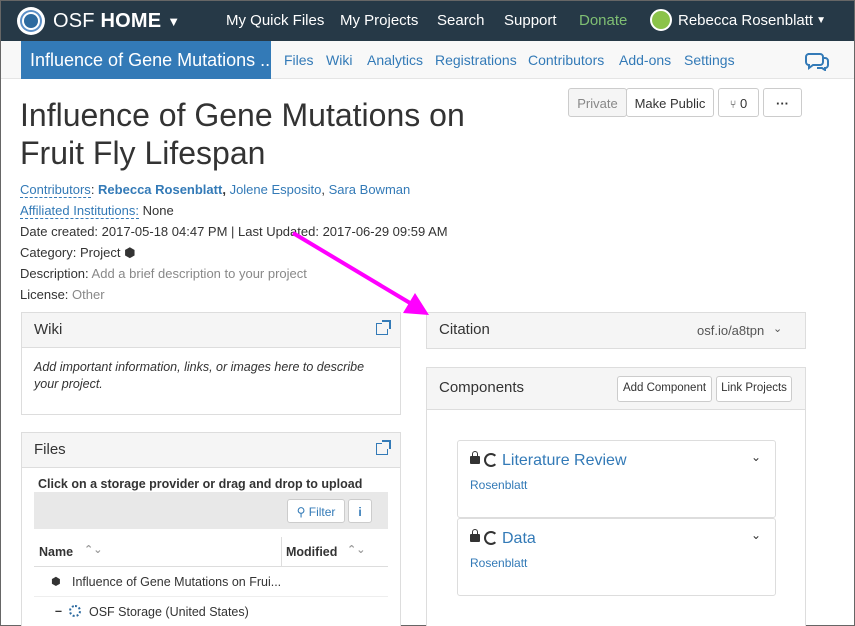 Image resolution: width=855 pixels, height=626 pixels. I want to click on osf-home-menu: OSF HOME ▼, so click(98, 21).